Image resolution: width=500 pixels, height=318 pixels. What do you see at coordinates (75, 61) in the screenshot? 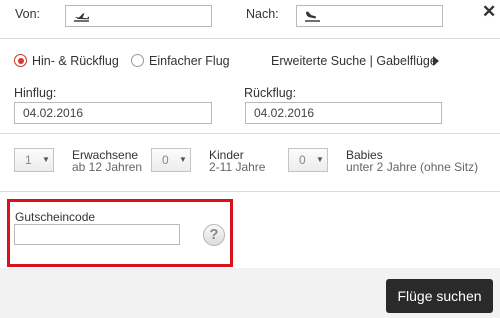
I see `round-trip-label: Hin- & Rückflug` at bounding box center [75, 61].